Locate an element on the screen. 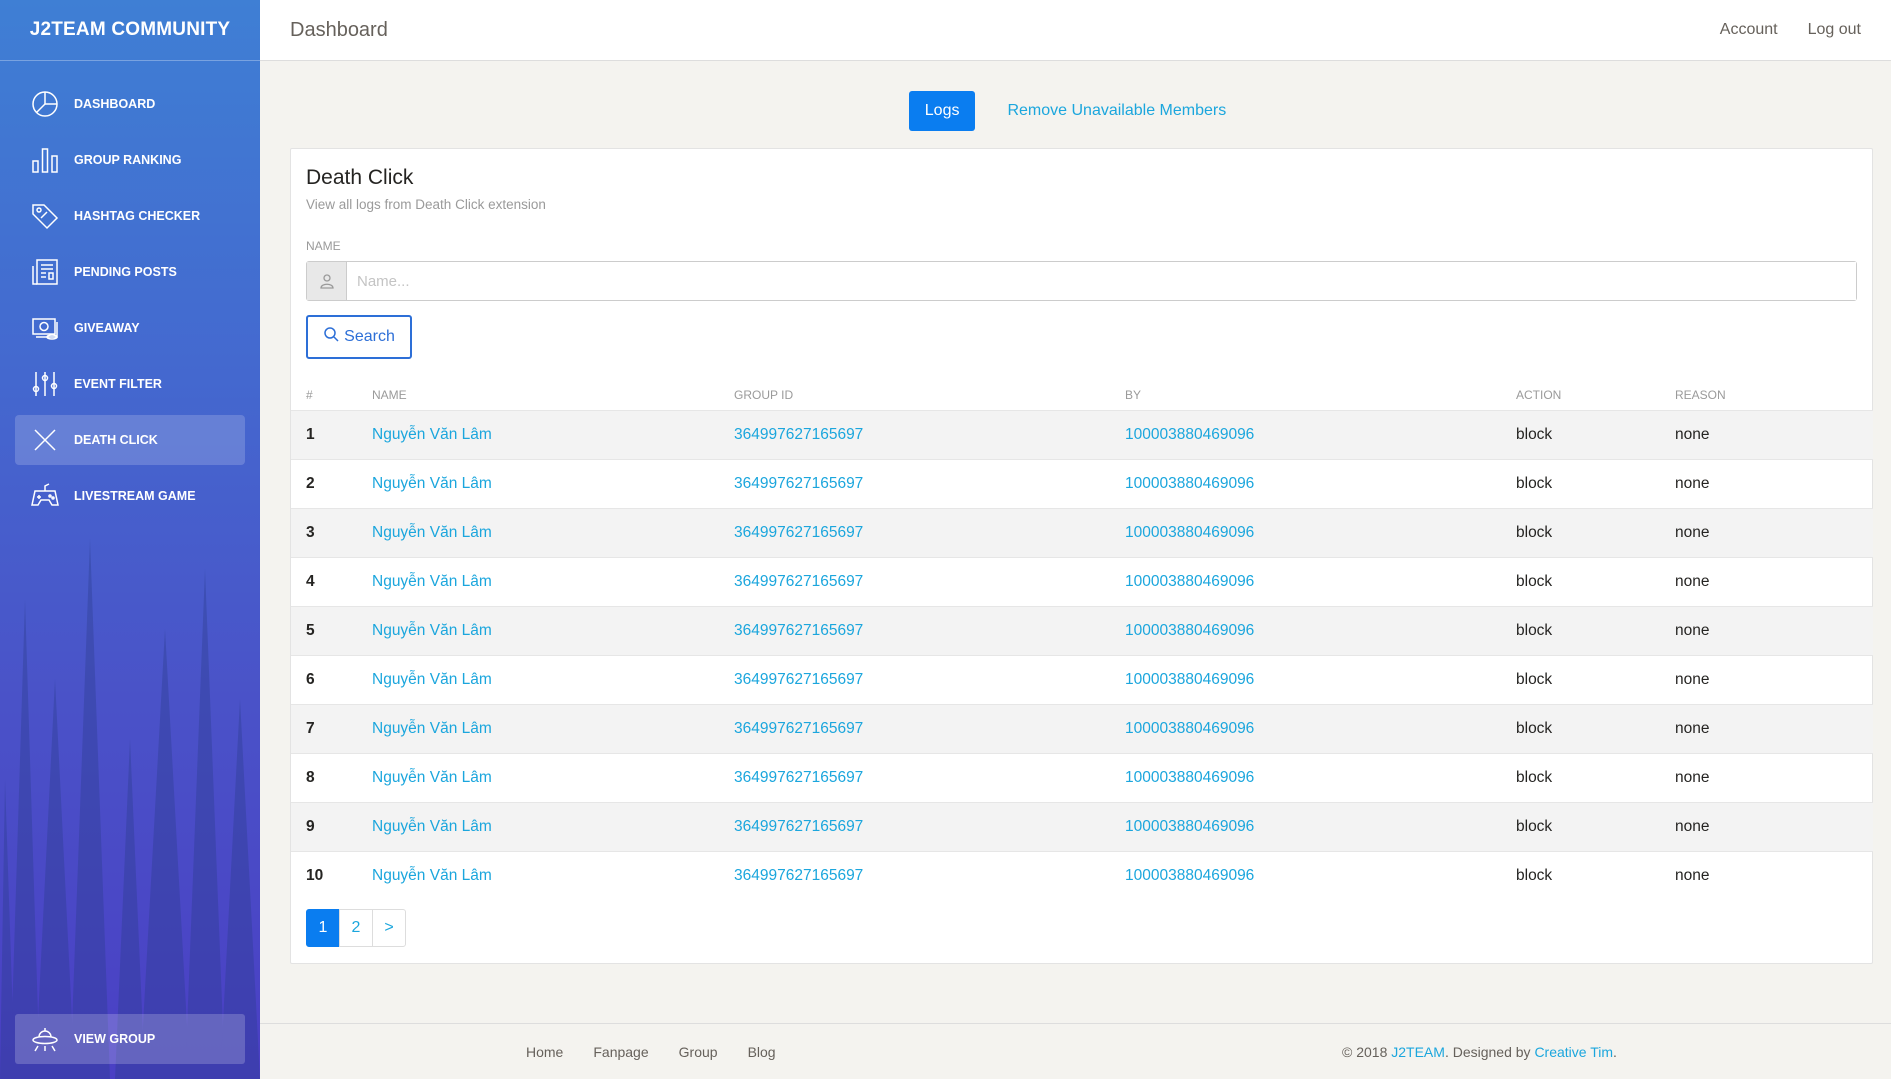  sidebar-item-label: GROUP RANKING is located at coordinates (128, 160).